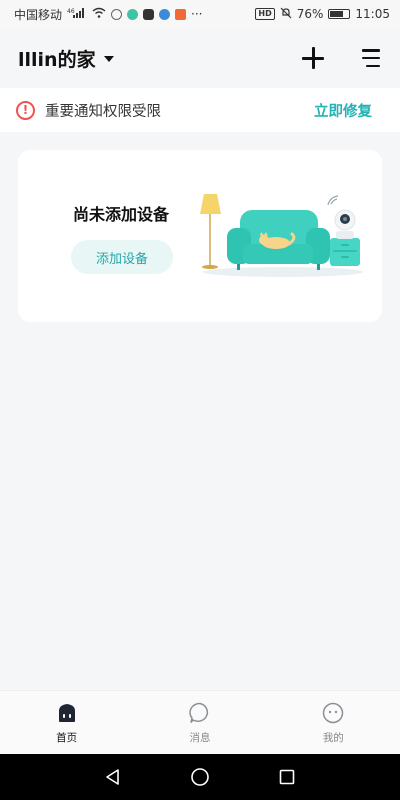 This screenshot has height=800, width=400. Describe the element at coordinates (372, 14) in the screenshot. I see `clock: 11:05` at that location.